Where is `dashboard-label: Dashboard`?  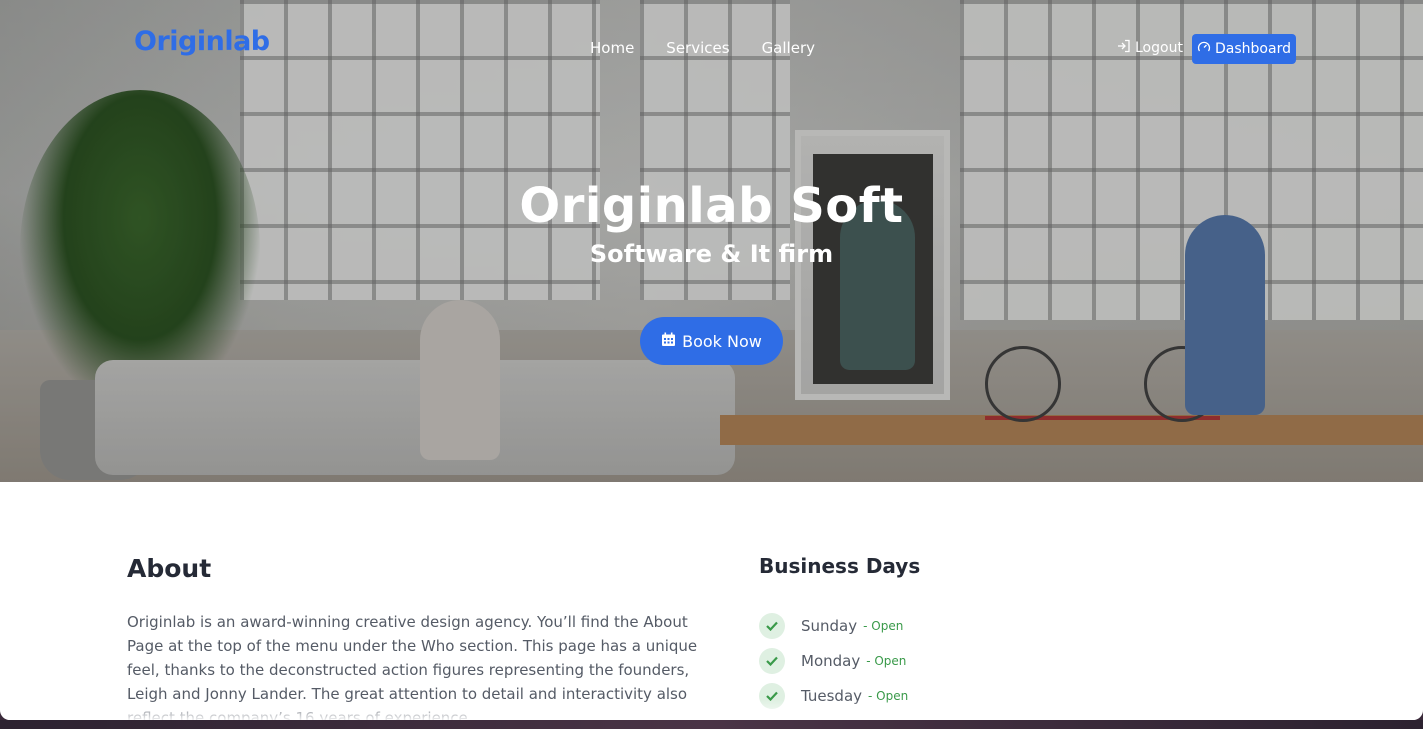
dashboard-label: Dashboard is located at coordinates (1253, 49).